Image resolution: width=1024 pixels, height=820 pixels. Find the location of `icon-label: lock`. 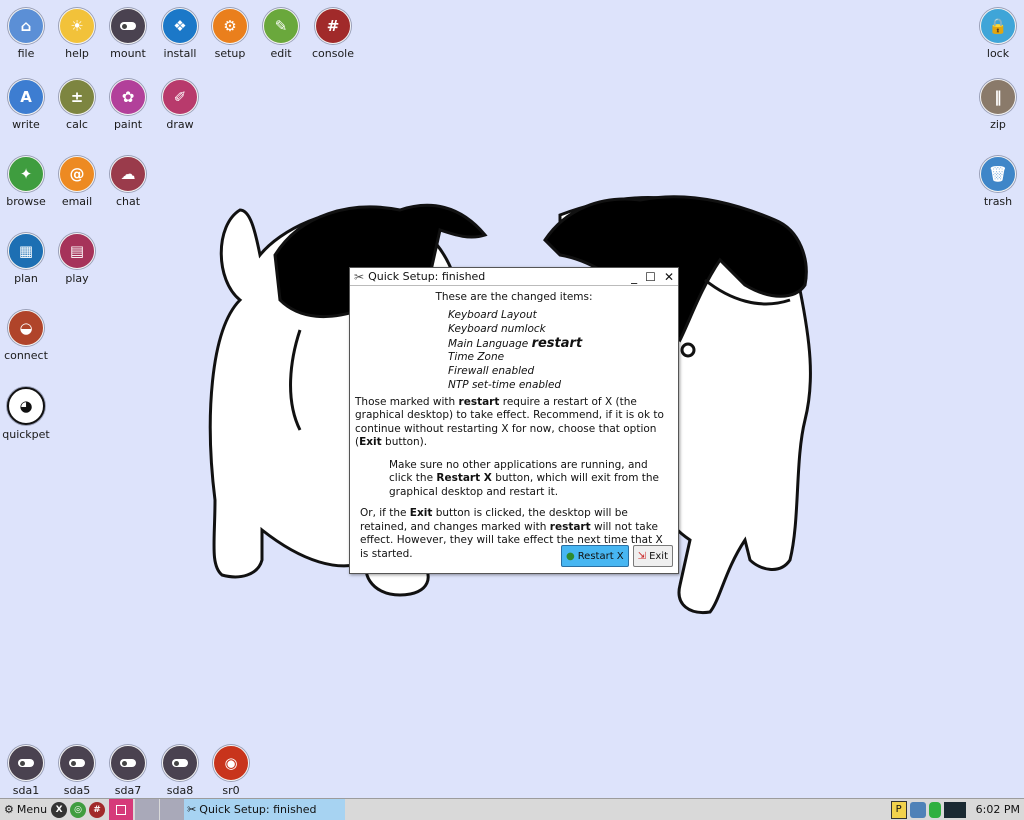

icon-label: lock is located at coordinates (998, 53).